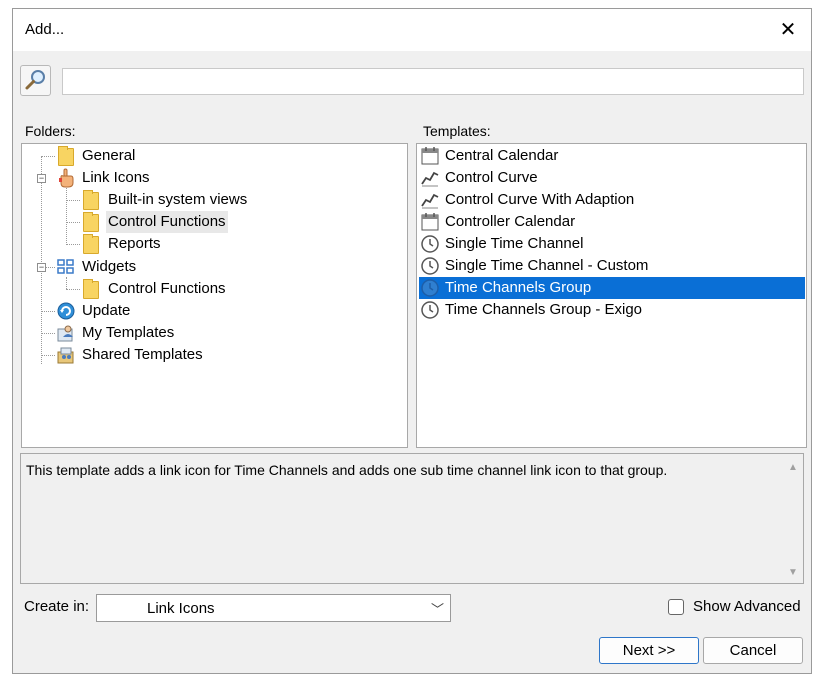 This screenshot has height=683, width=825. I want to click on template-item-time-channels-group-exigo: Time Channels Group - Exigo, so click(612, 310).